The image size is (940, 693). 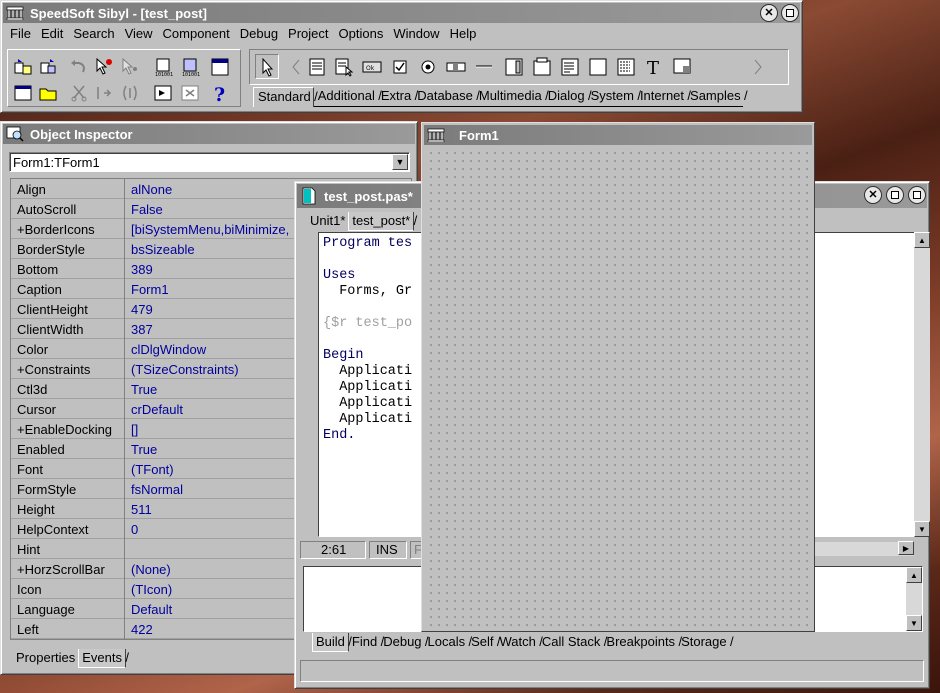 What do you see at coordinates (361, 34) in the screenshot?
I see `menu-options: Options` at bounding box center [361, 34].